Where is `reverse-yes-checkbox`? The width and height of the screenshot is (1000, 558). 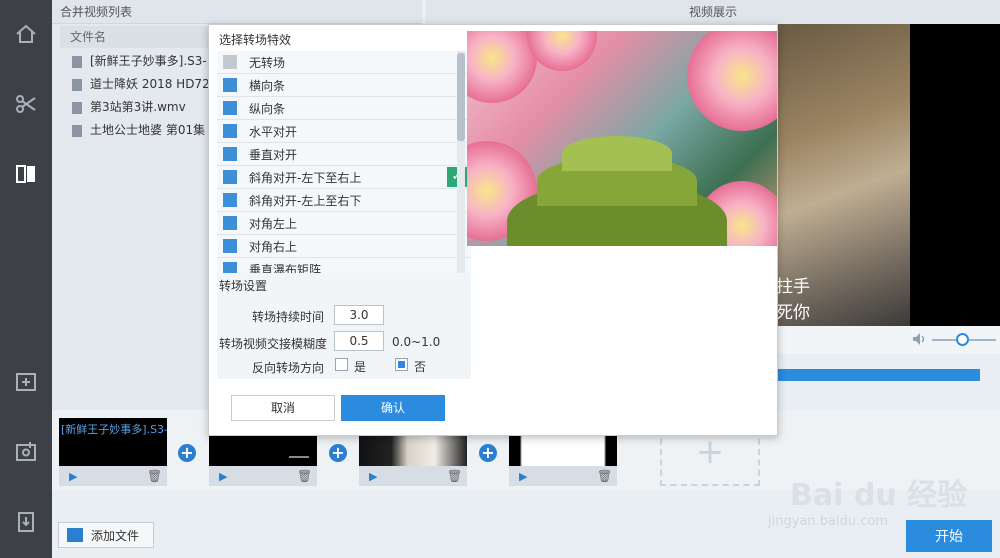
reverse-yes-checkbox is located at coordinates (341, 364).